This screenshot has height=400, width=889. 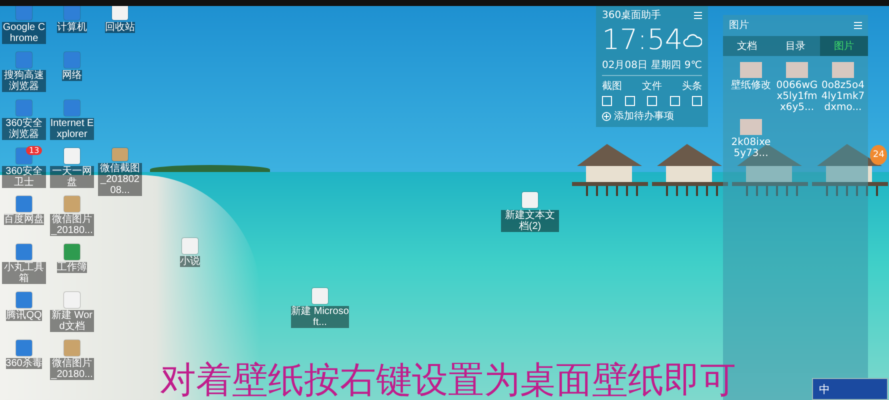 What do you see at coordinates (612, 86) in the screenshot?
I see `widget-action-button: 截图` at bounding box center [612, 86].